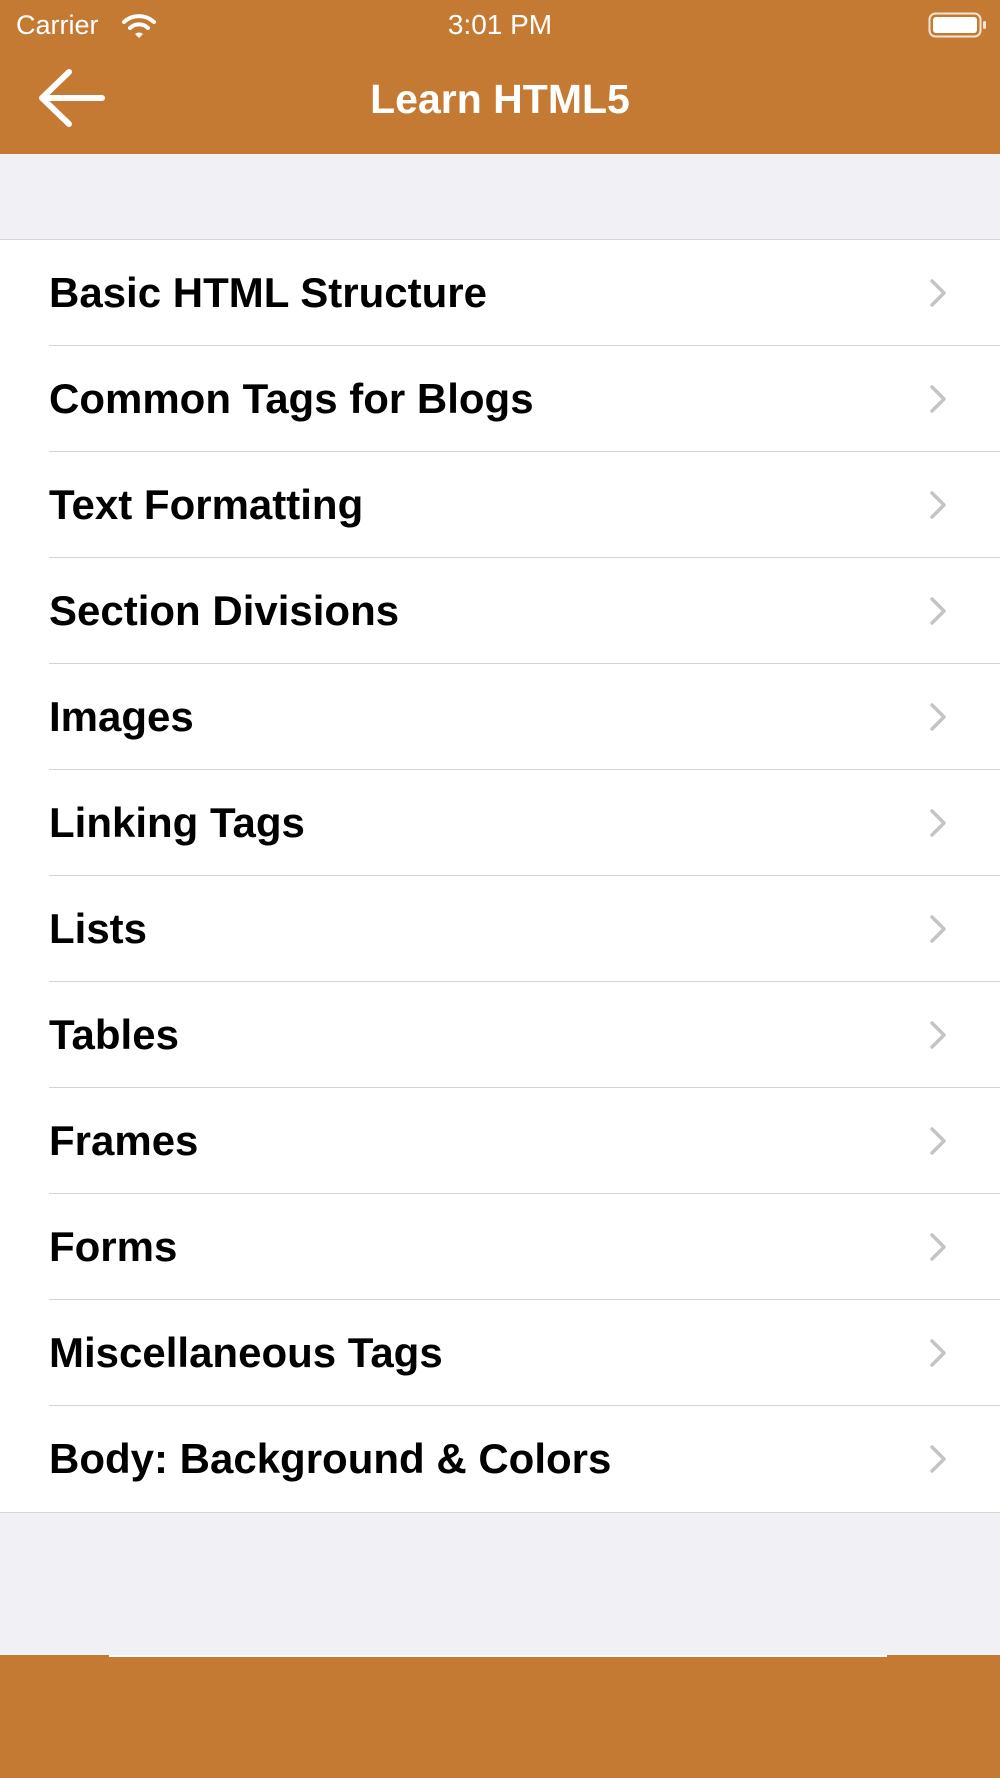 Image resolution: width=1000 pixels, height=1778 pixels. What do you see at coordinates (500, 1247) in the screenshot?
I see `list-item: Forms` at bounding box center [500, 1247].